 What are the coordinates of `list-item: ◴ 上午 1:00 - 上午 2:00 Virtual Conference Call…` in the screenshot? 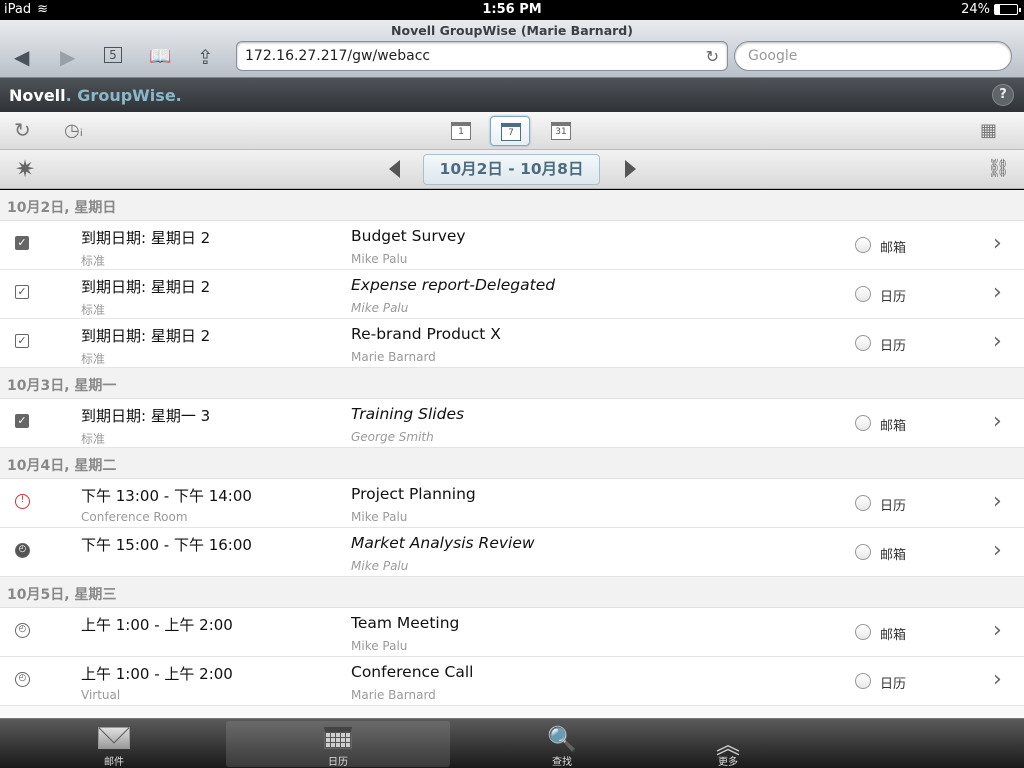 It's located at (512, 681).